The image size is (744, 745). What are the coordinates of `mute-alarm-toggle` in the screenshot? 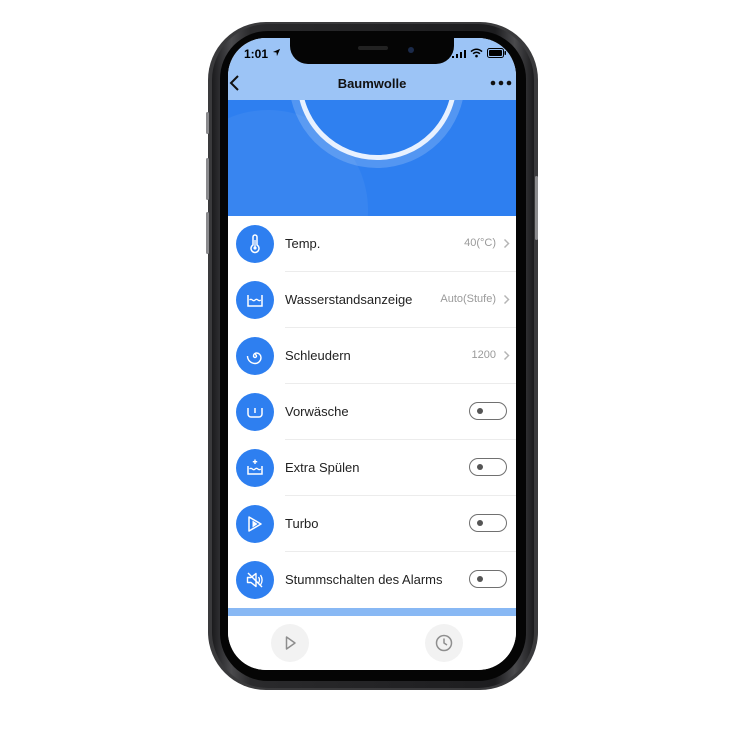 It's located at (488, 579).